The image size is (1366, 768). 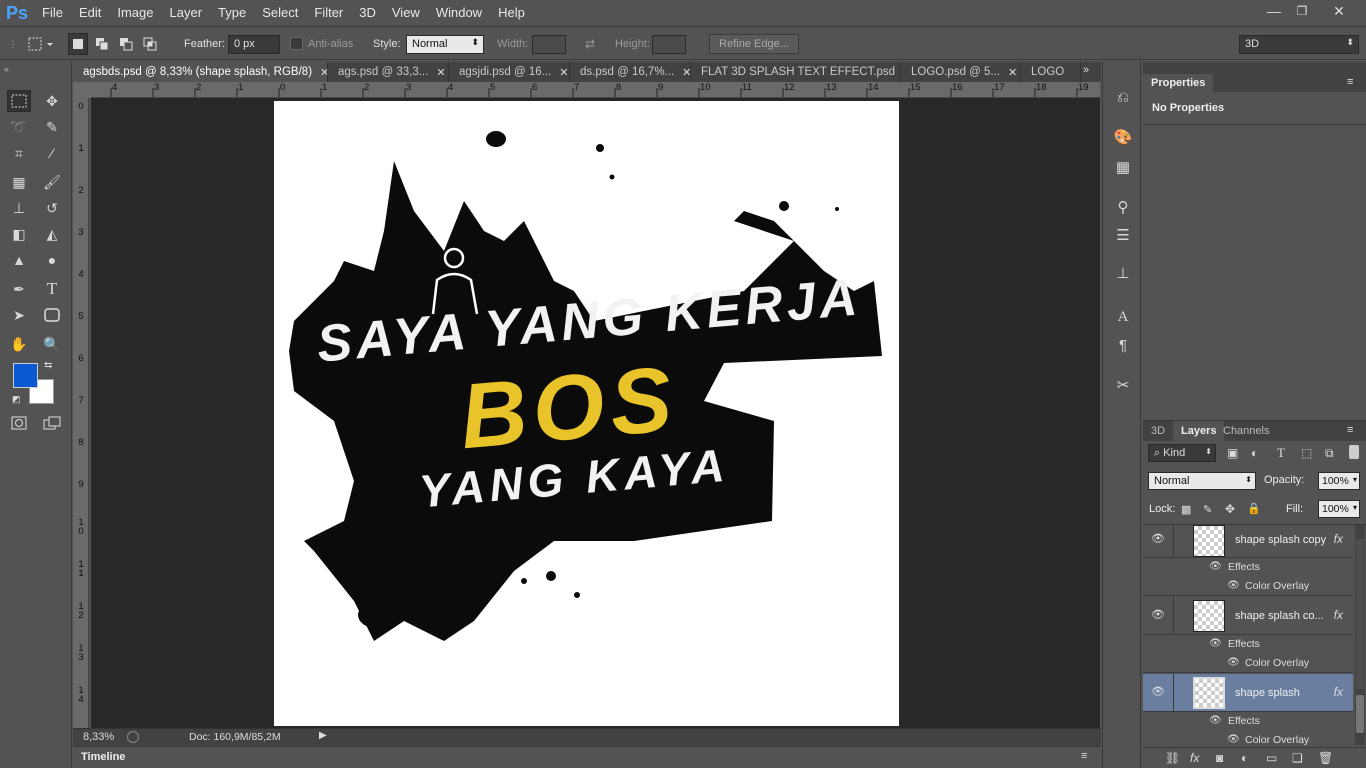 What do you see at coordinates (19, 153) in the screenshot?
I see `crop-tool-icon: ⌗` at bounding box center [19, 153].